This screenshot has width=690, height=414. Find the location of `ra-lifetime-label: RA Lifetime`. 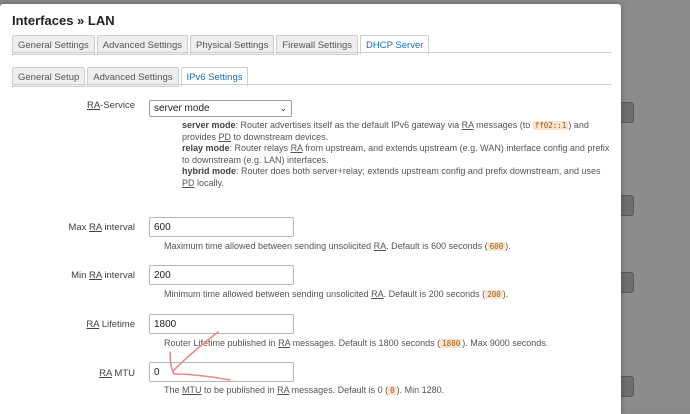

ra-lifetime-label: RA Lifetime is located at coordinates (110, 324).